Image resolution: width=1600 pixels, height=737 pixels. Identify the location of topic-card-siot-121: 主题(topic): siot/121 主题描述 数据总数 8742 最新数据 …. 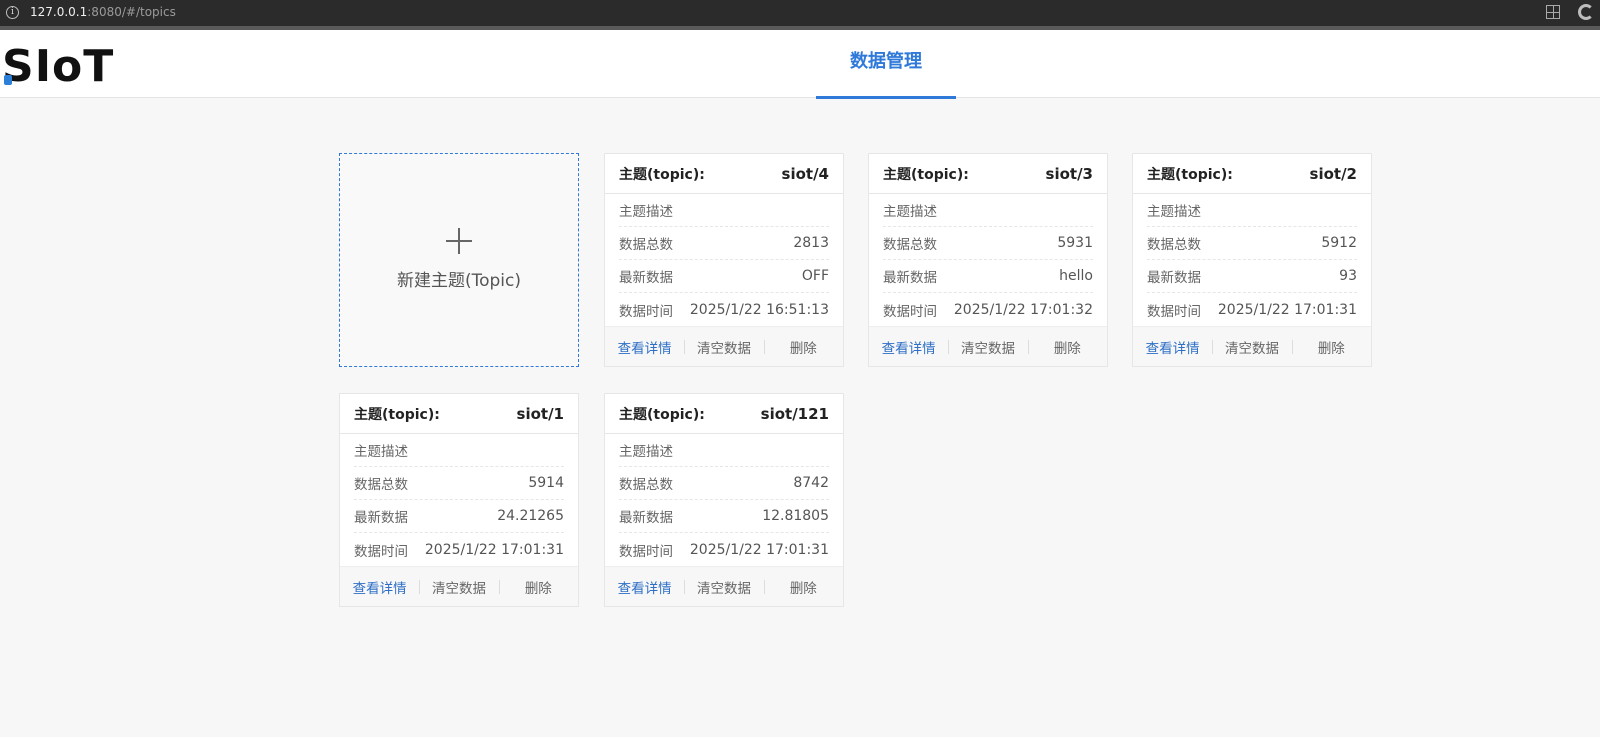
(724, 500).